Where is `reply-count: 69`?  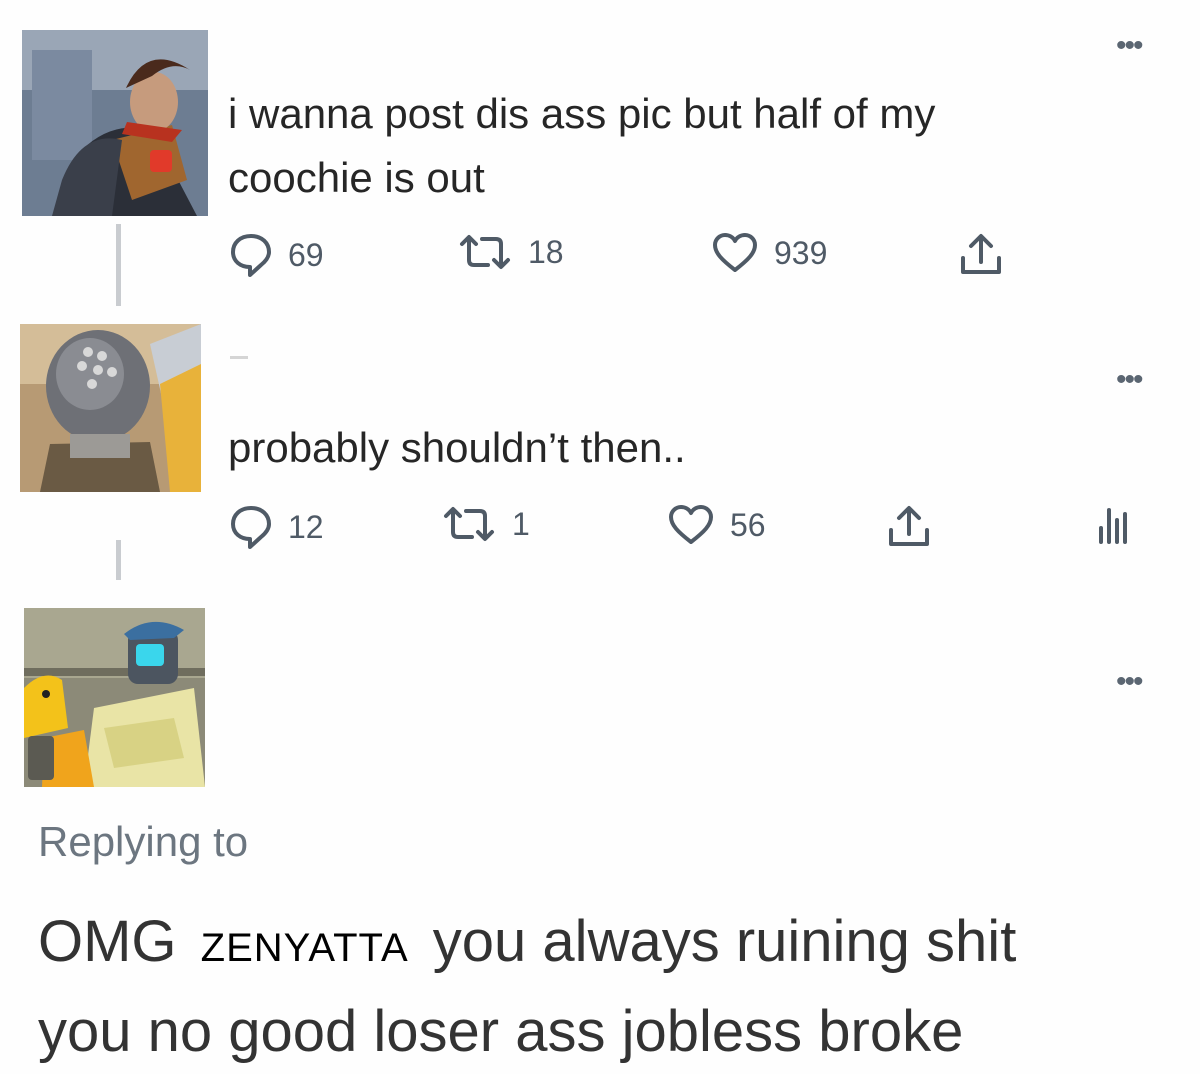
reply-count: 69 is located at coordinates (306, 254).